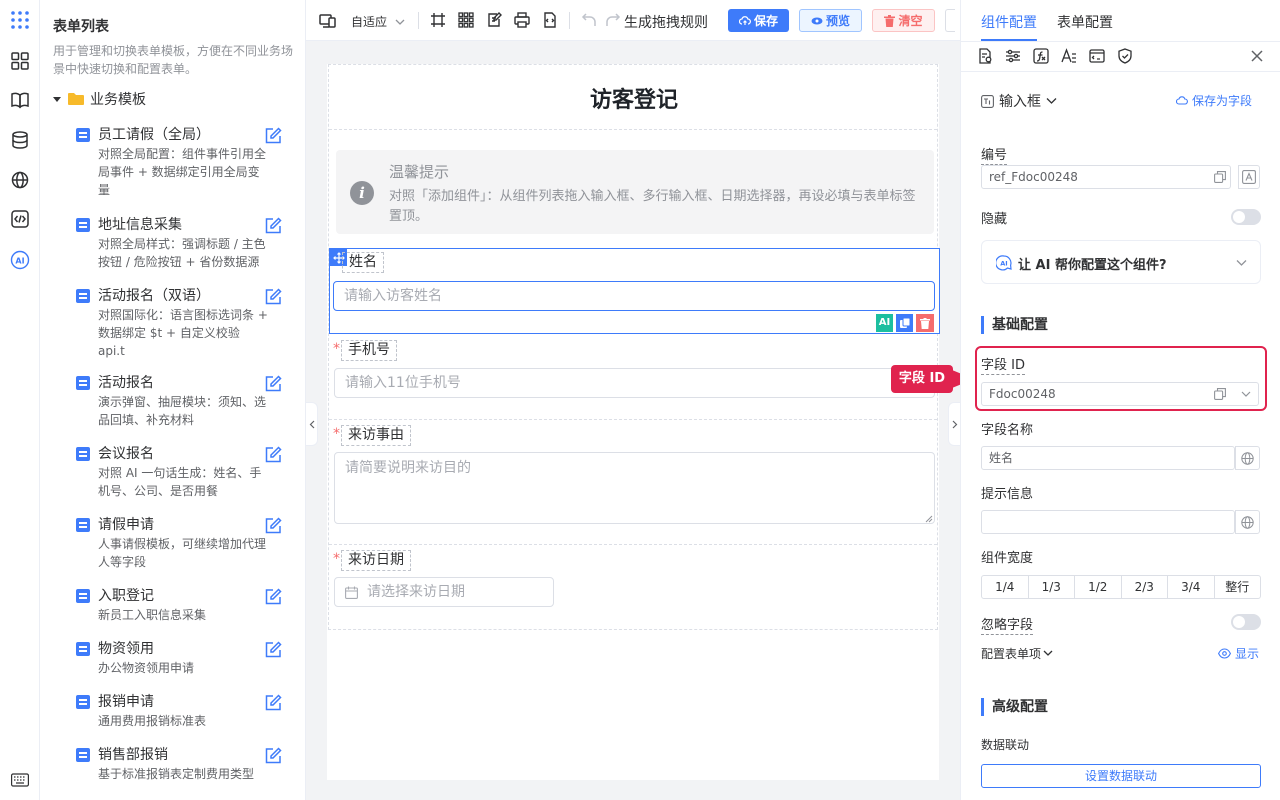  What do you see at coordinates (1013, 56) in the screenshot?
I see `sliders-icon` at bounding box center [1013, 56].